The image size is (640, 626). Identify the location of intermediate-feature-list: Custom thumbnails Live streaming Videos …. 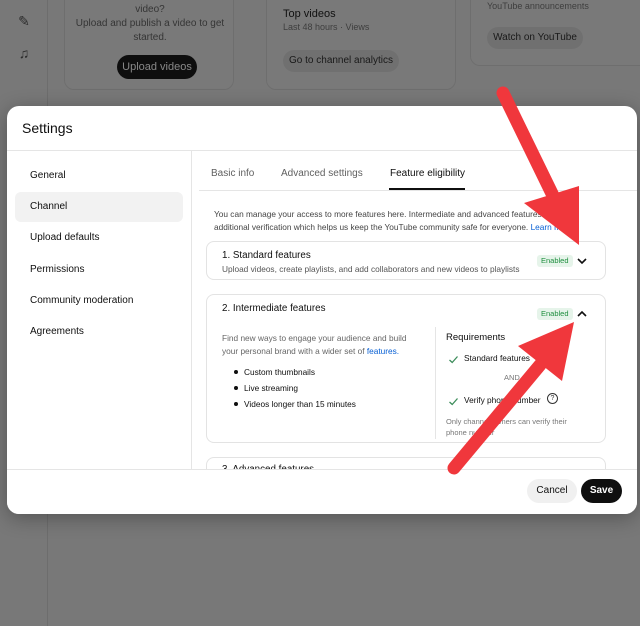
(294, 388).